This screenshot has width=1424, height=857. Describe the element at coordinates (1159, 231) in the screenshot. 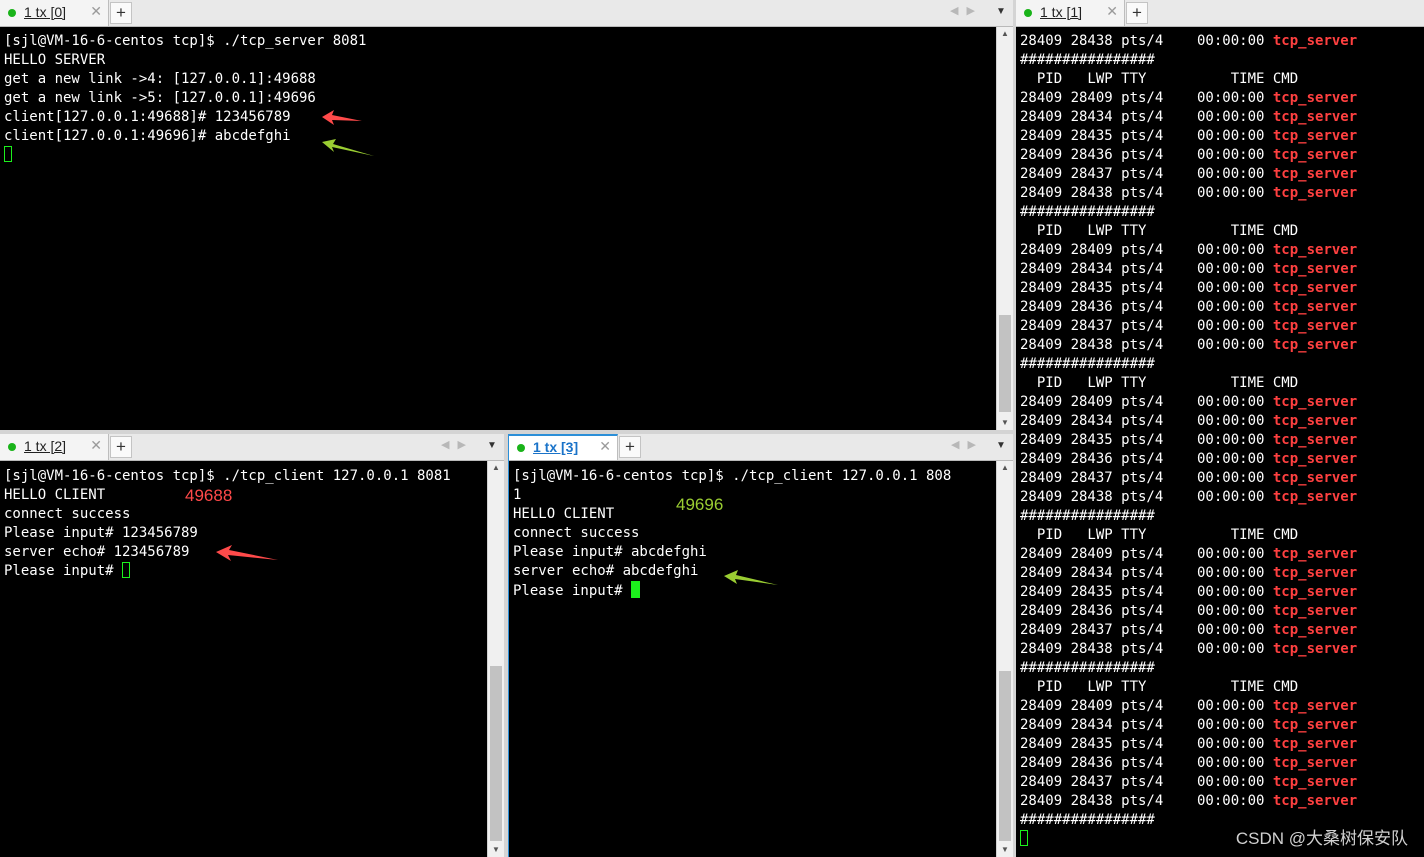

I see `terminal-line-text: PID LWP TTY TIME CMD` at that location.